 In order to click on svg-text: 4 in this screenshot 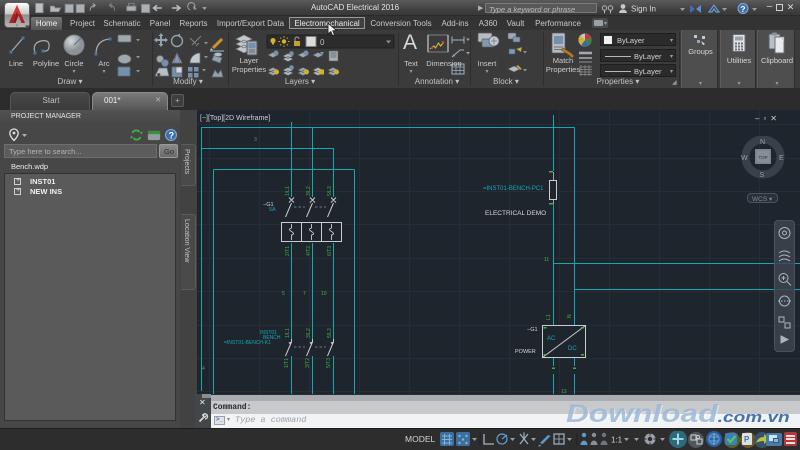, I will do `click(203, 369)`.